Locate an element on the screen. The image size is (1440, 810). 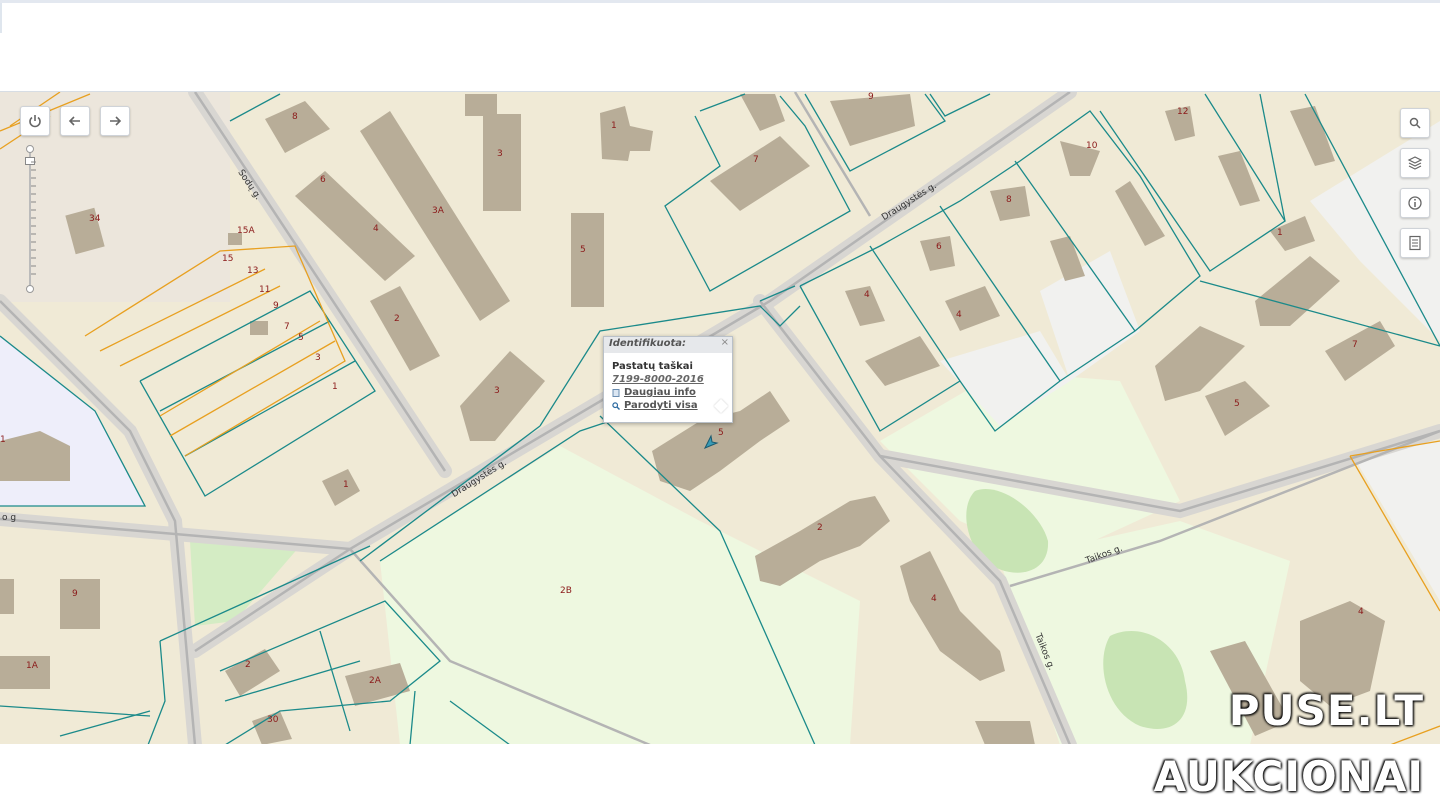
arrow-right-icon is located at coordinates (116, 121).